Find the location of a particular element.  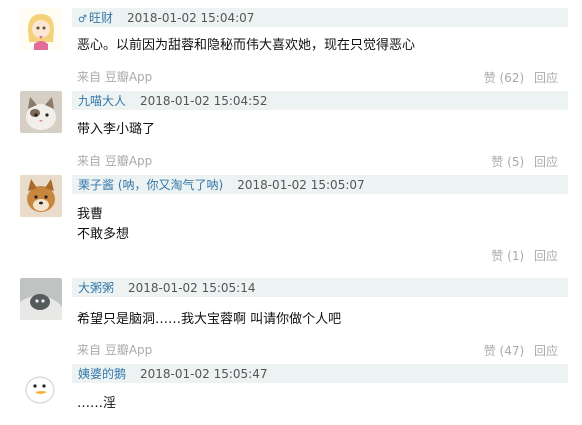

username-link: 姨婆的鹅 is located at coordinates (99, 373).